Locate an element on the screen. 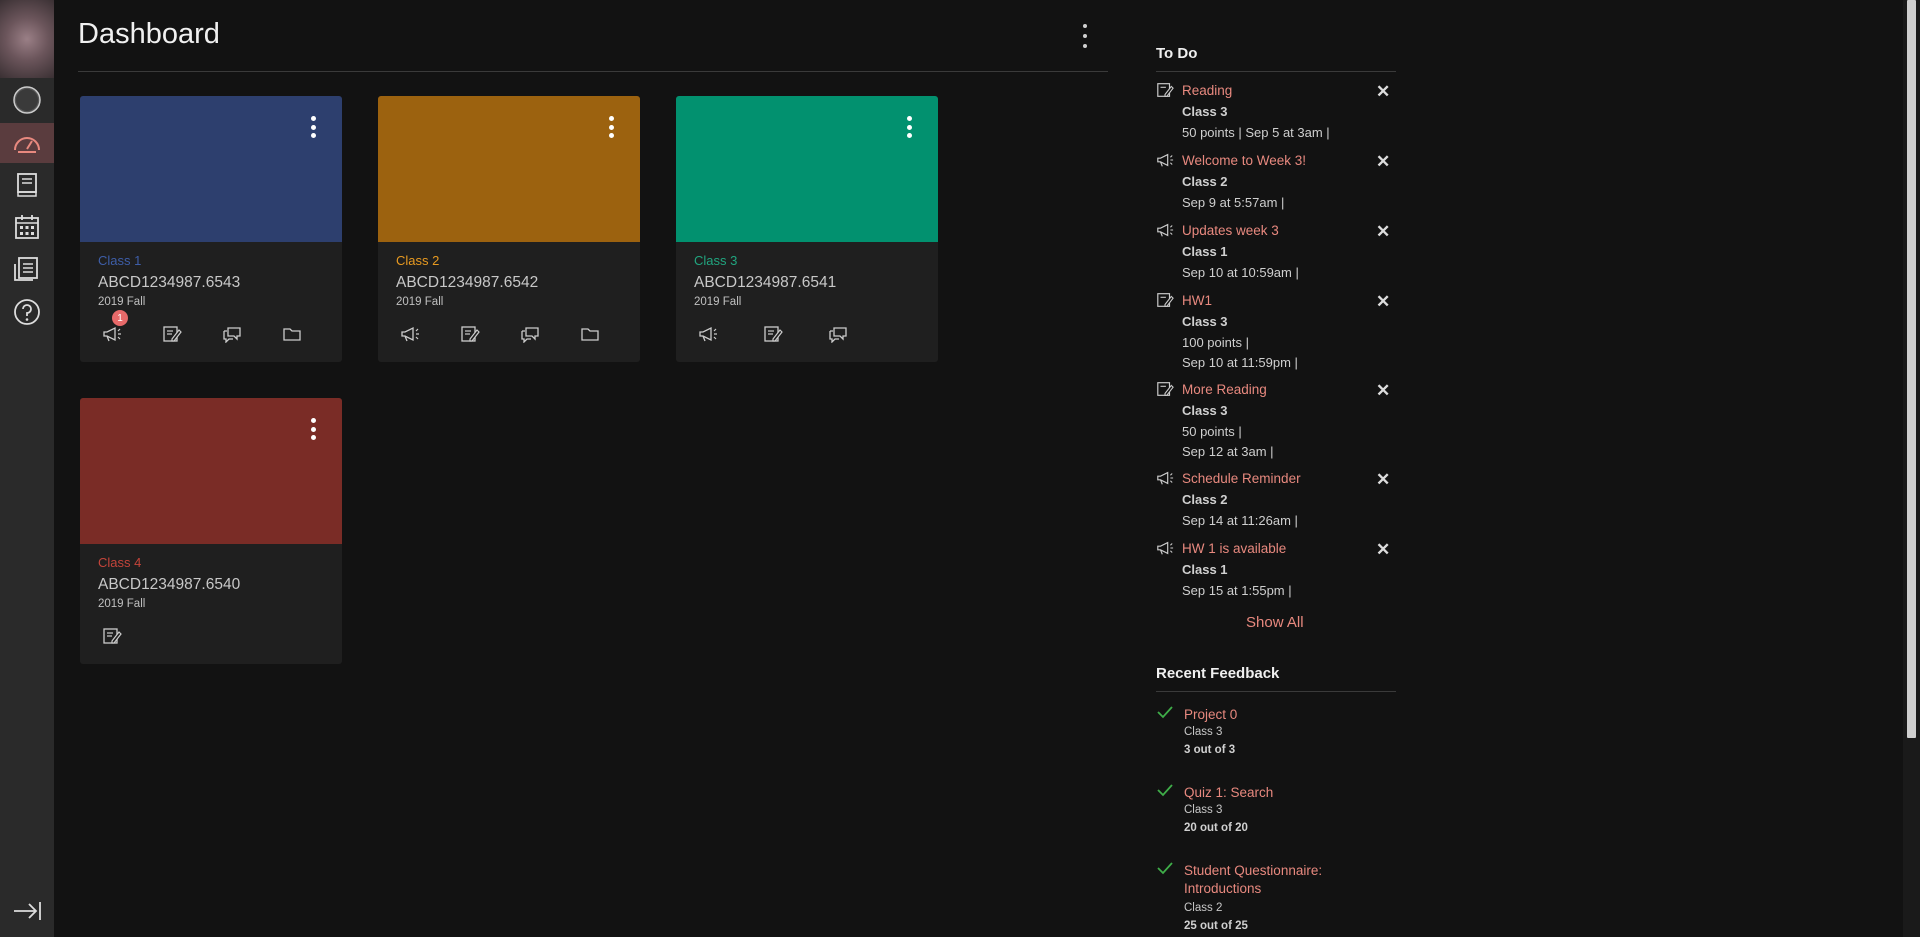  course-link: Class 1 is located at coordinates (119, 260).